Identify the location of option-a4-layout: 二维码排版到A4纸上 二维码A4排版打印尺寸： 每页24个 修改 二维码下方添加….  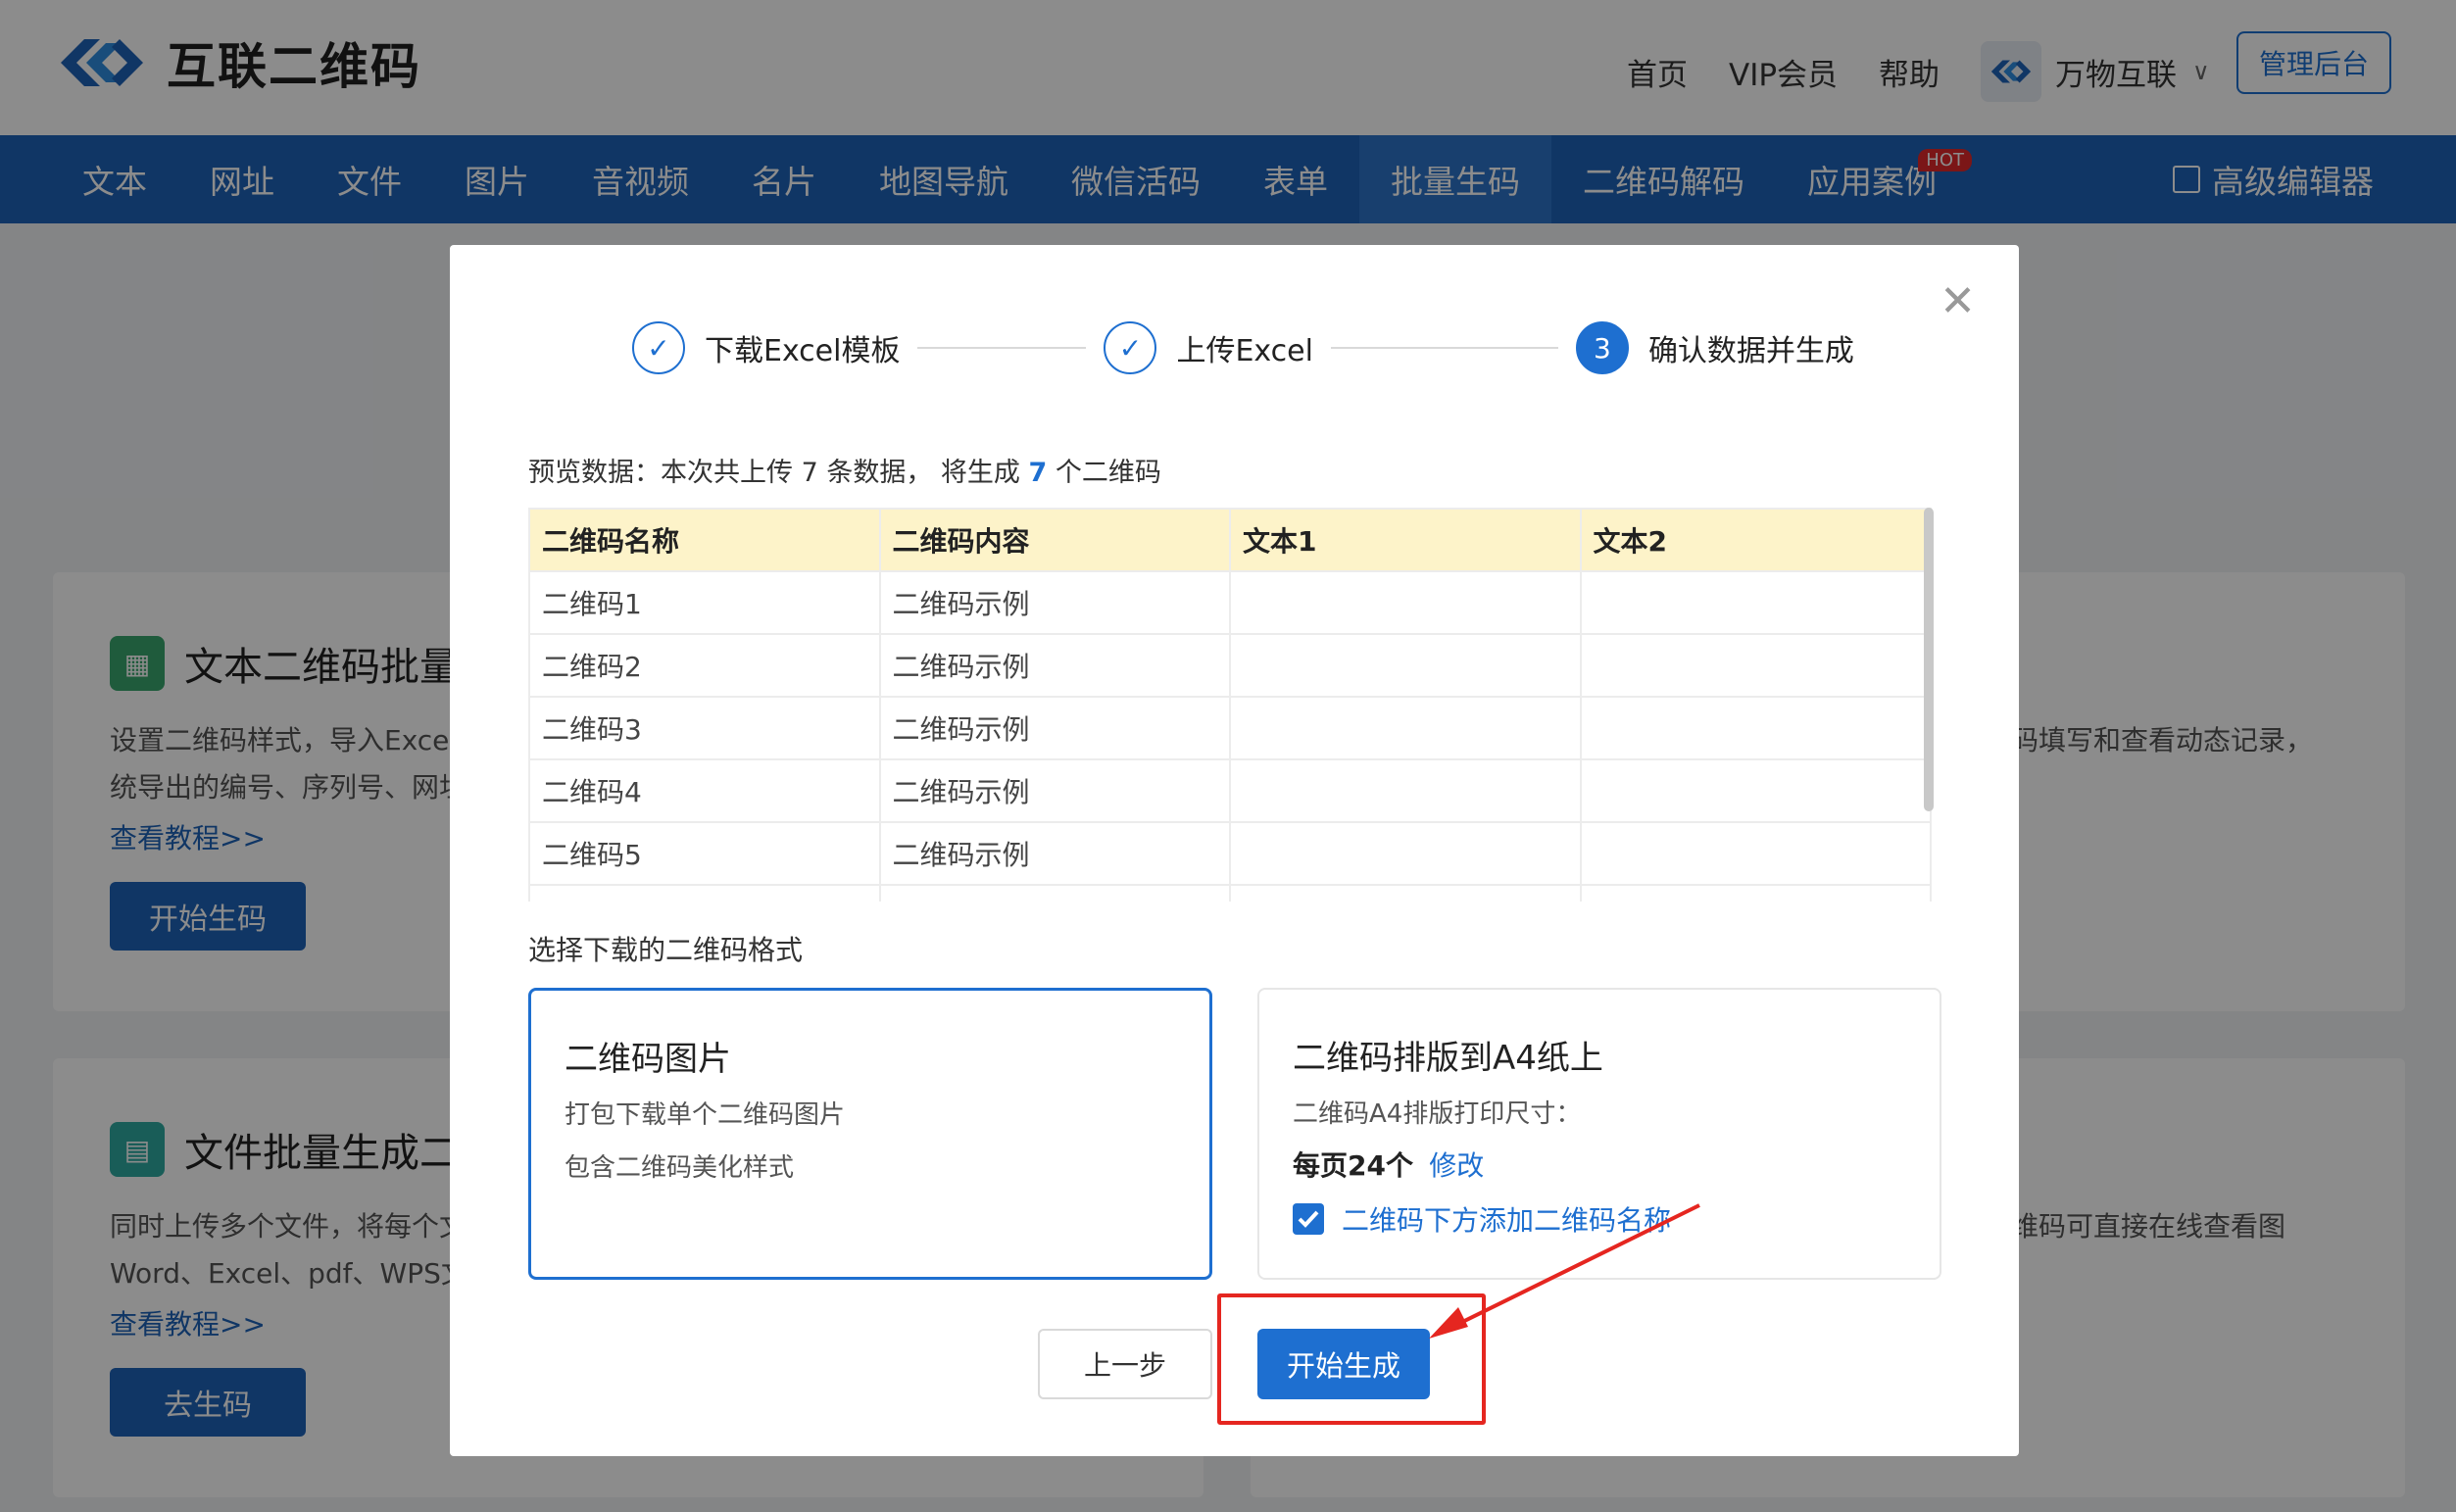
(1599, 1134).